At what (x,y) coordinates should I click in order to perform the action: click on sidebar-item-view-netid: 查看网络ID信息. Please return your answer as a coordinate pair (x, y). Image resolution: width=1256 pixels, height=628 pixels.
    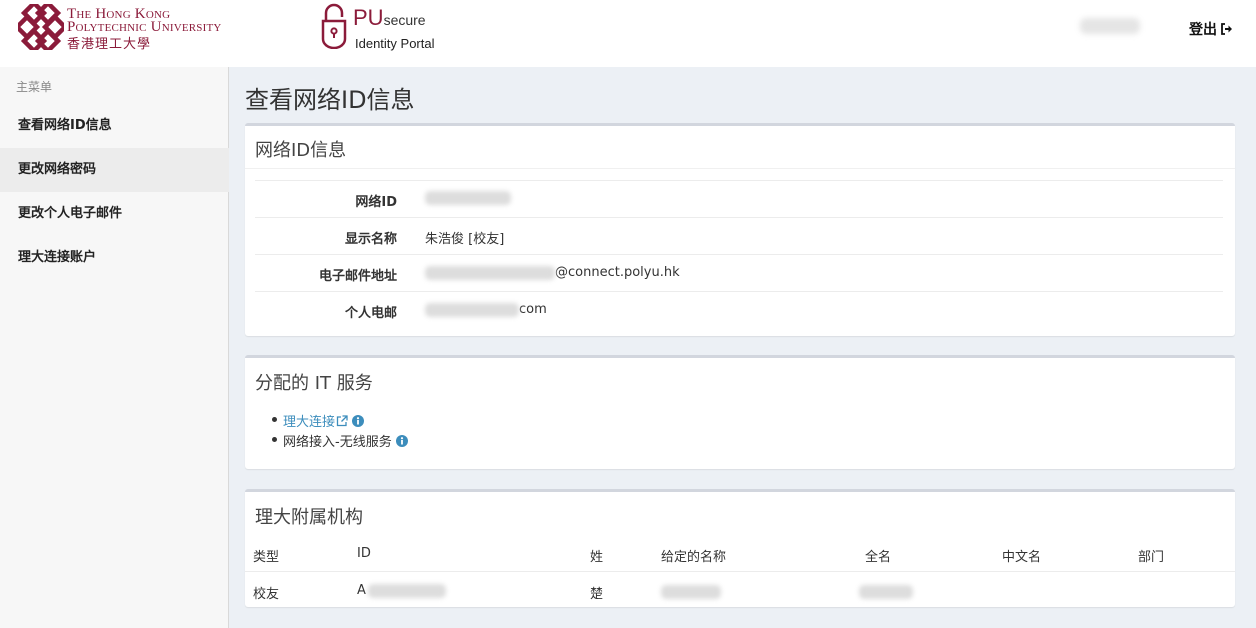
    Looking at the image, I should click on (114, 126).